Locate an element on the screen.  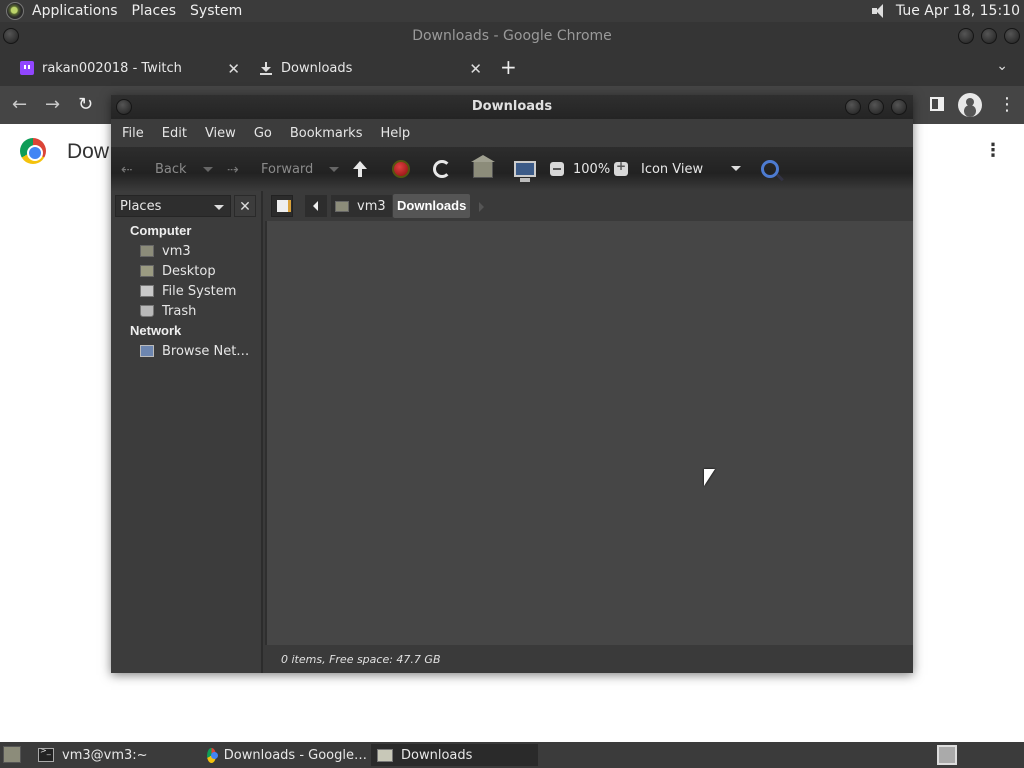
terminal-icon is located at coordinates (46, 754).